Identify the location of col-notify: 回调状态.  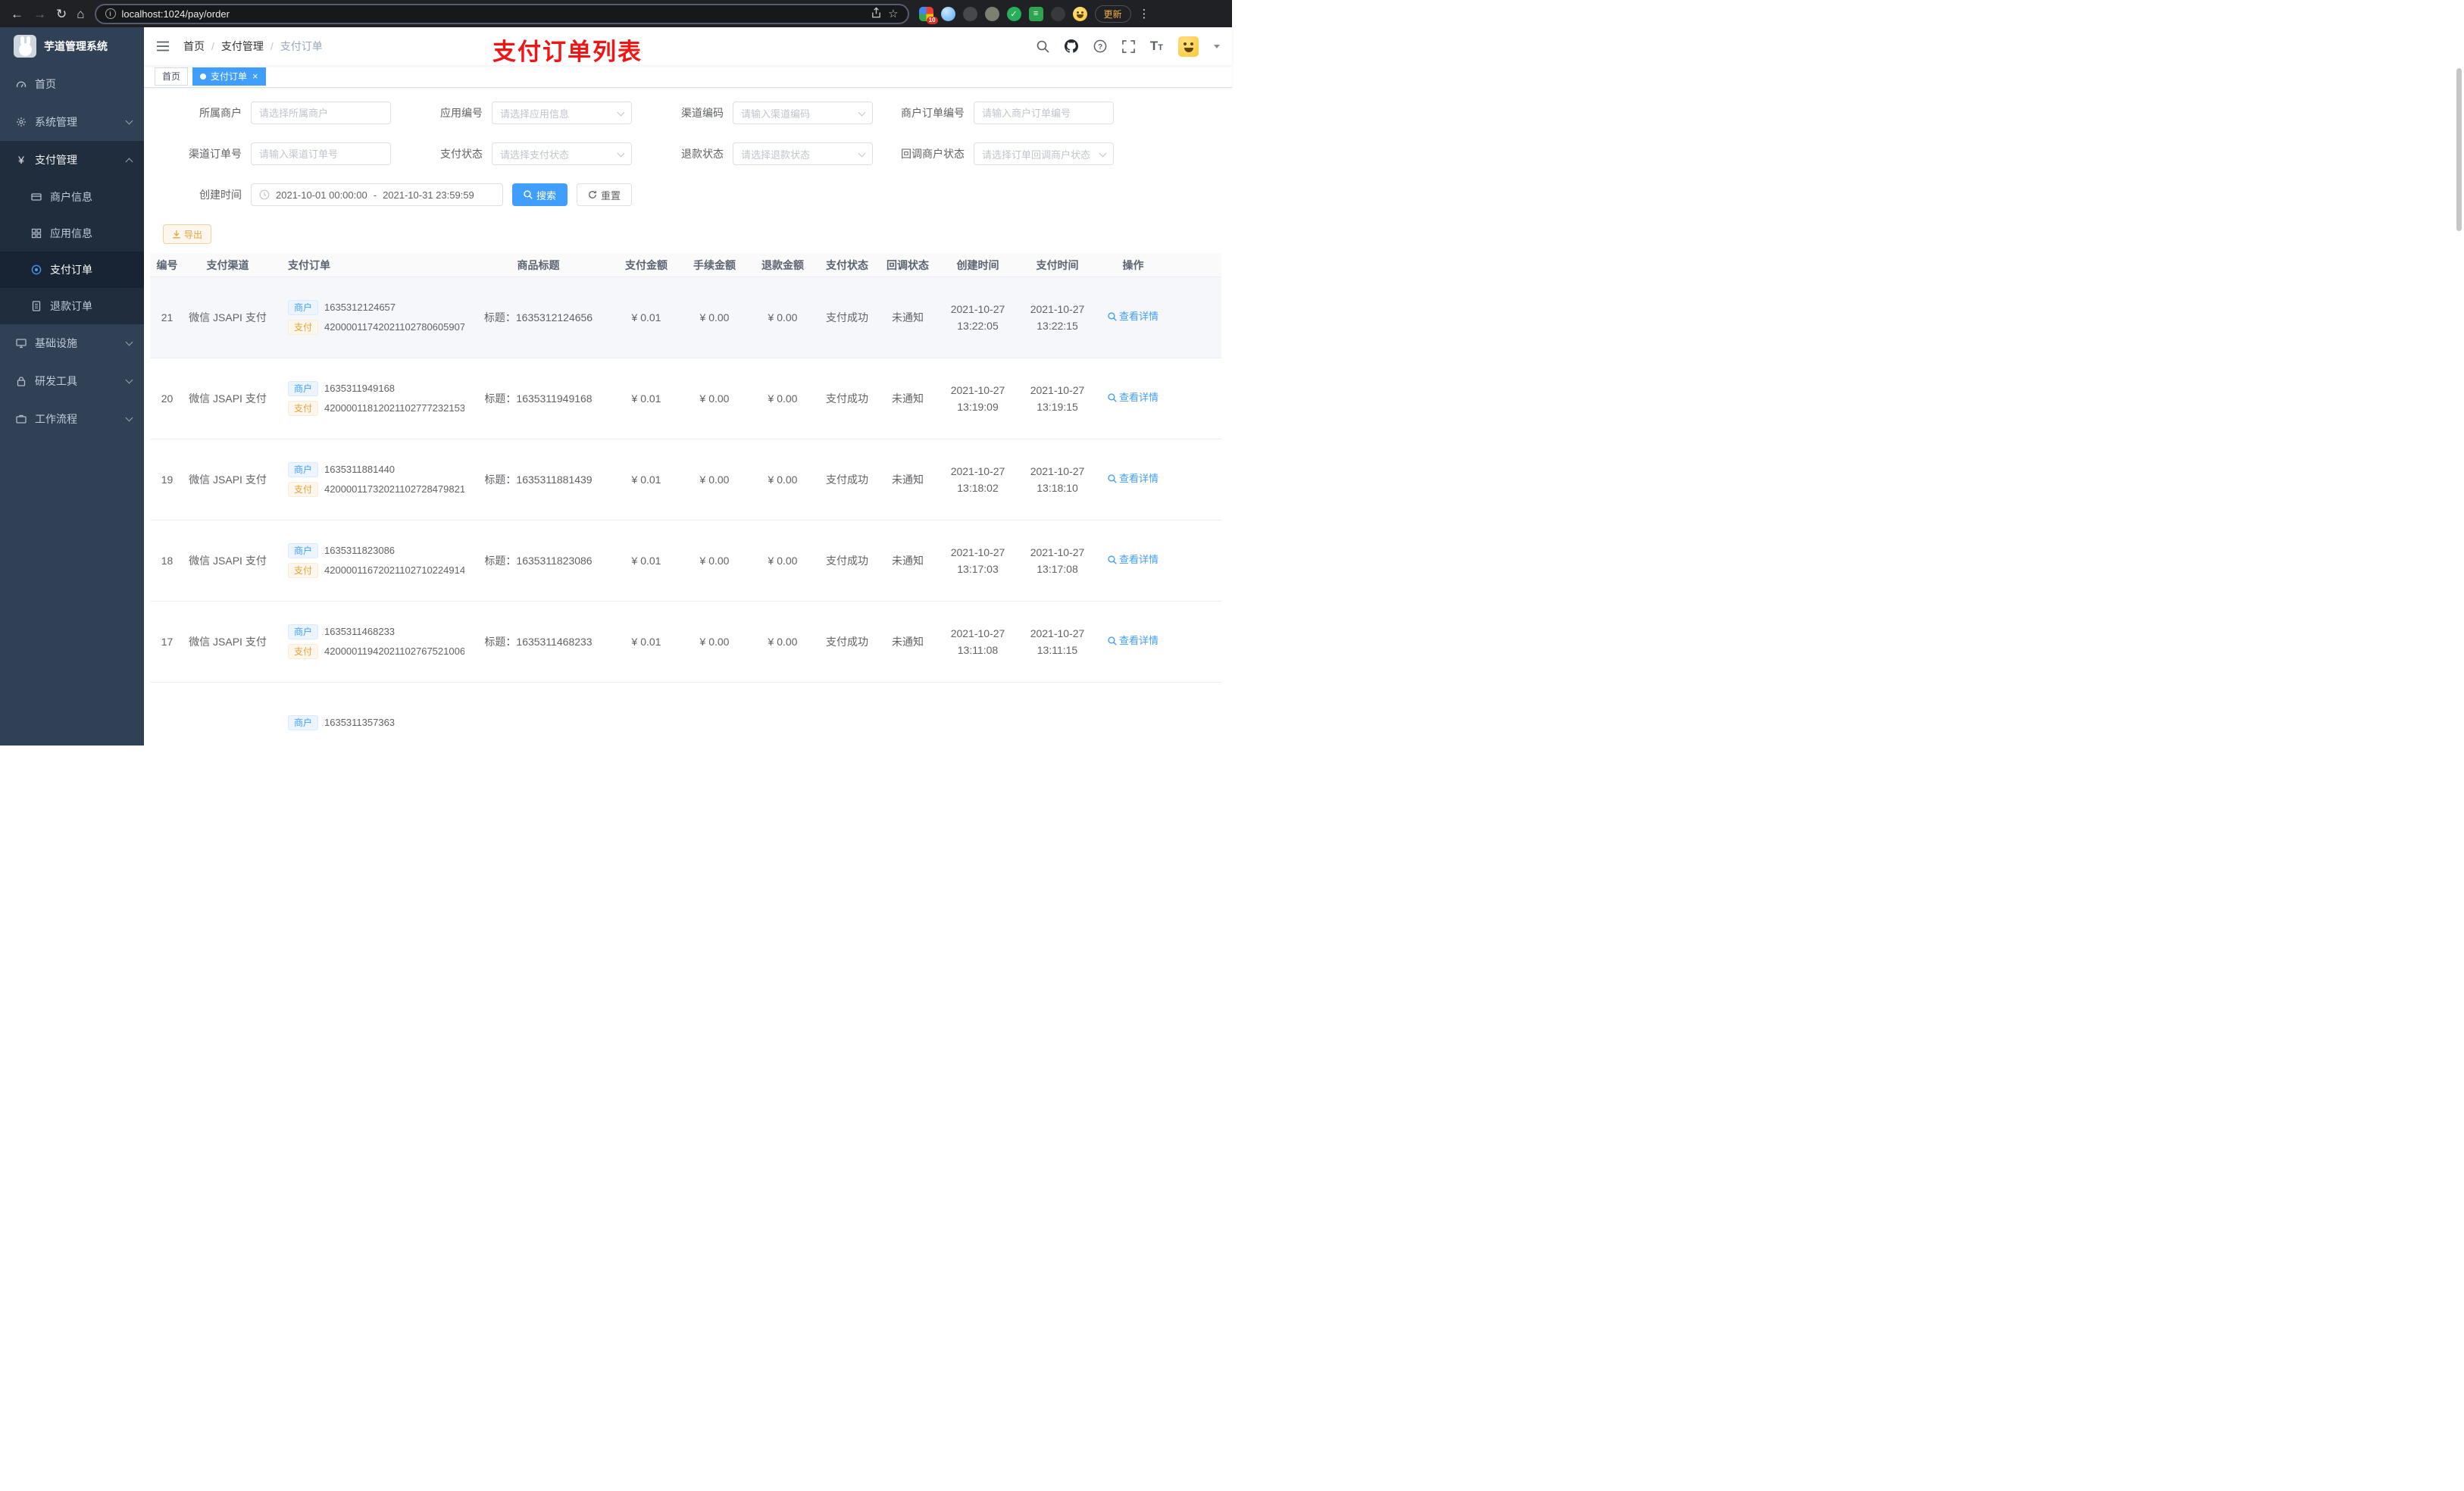
(907, 264).